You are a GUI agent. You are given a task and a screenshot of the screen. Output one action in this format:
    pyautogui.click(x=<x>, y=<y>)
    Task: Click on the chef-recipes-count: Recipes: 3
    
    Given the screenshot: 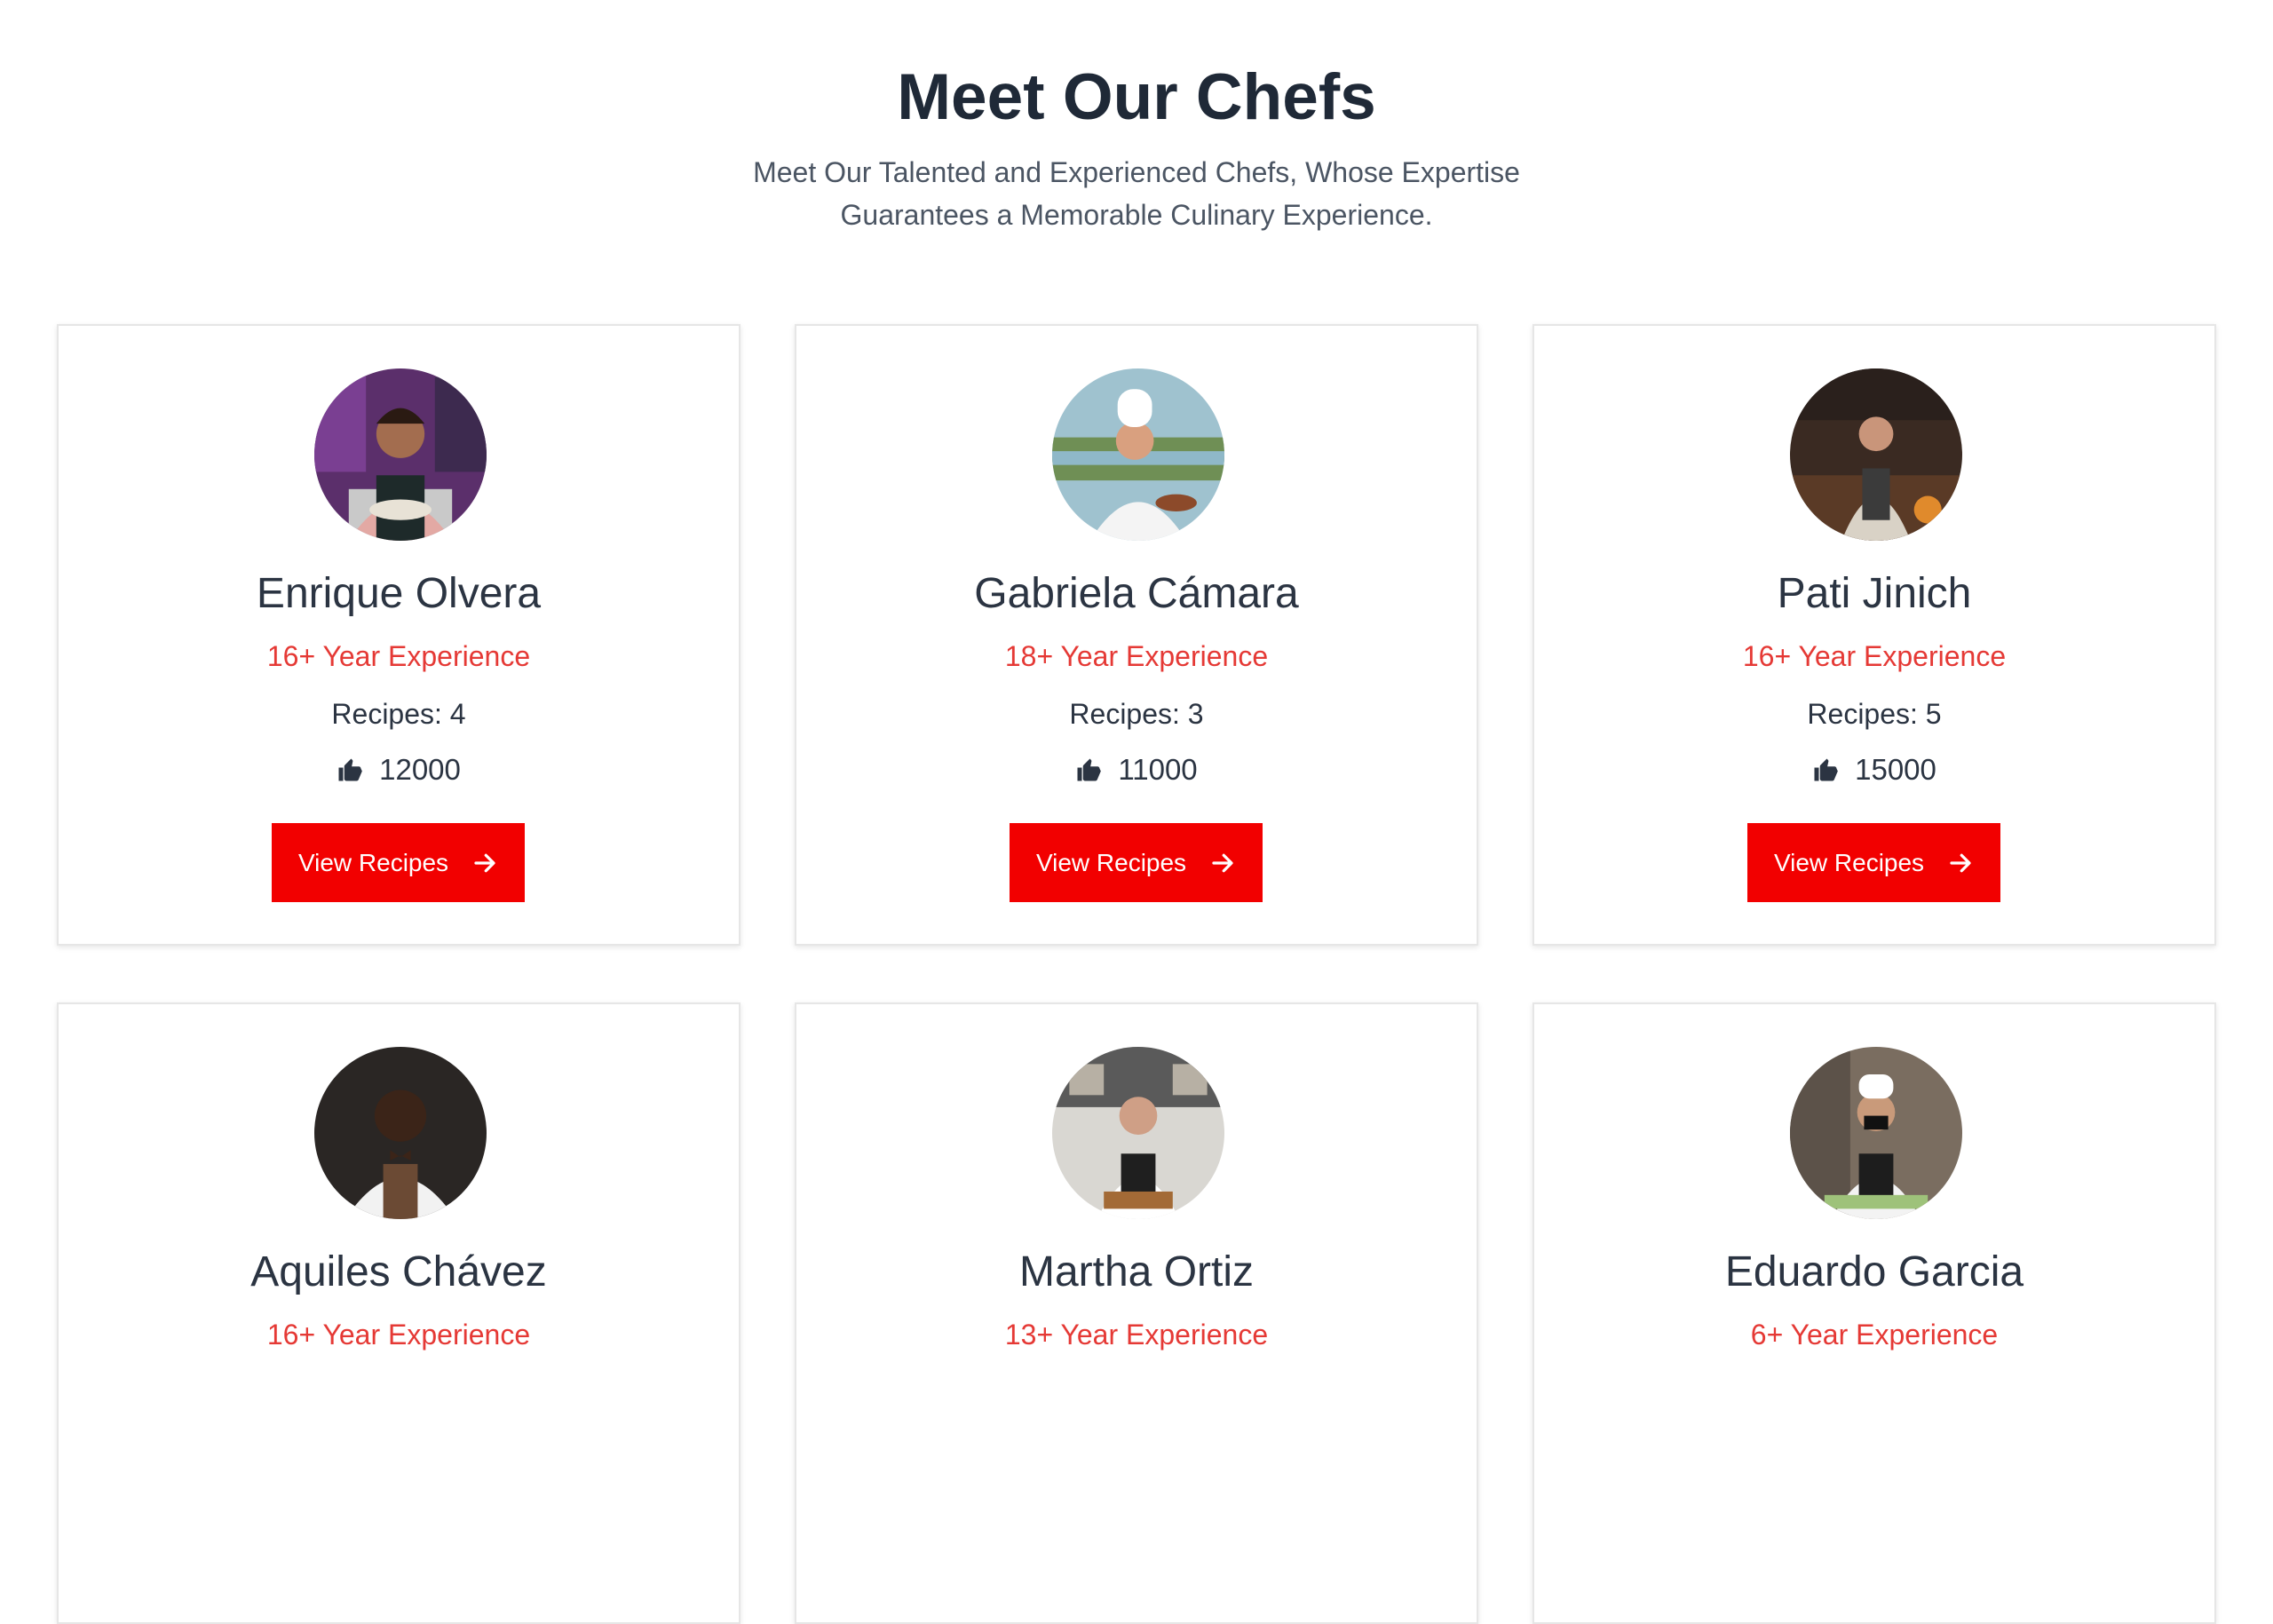 What is the action you would take?
    pyautogui.click(x=1136, y=714)
    